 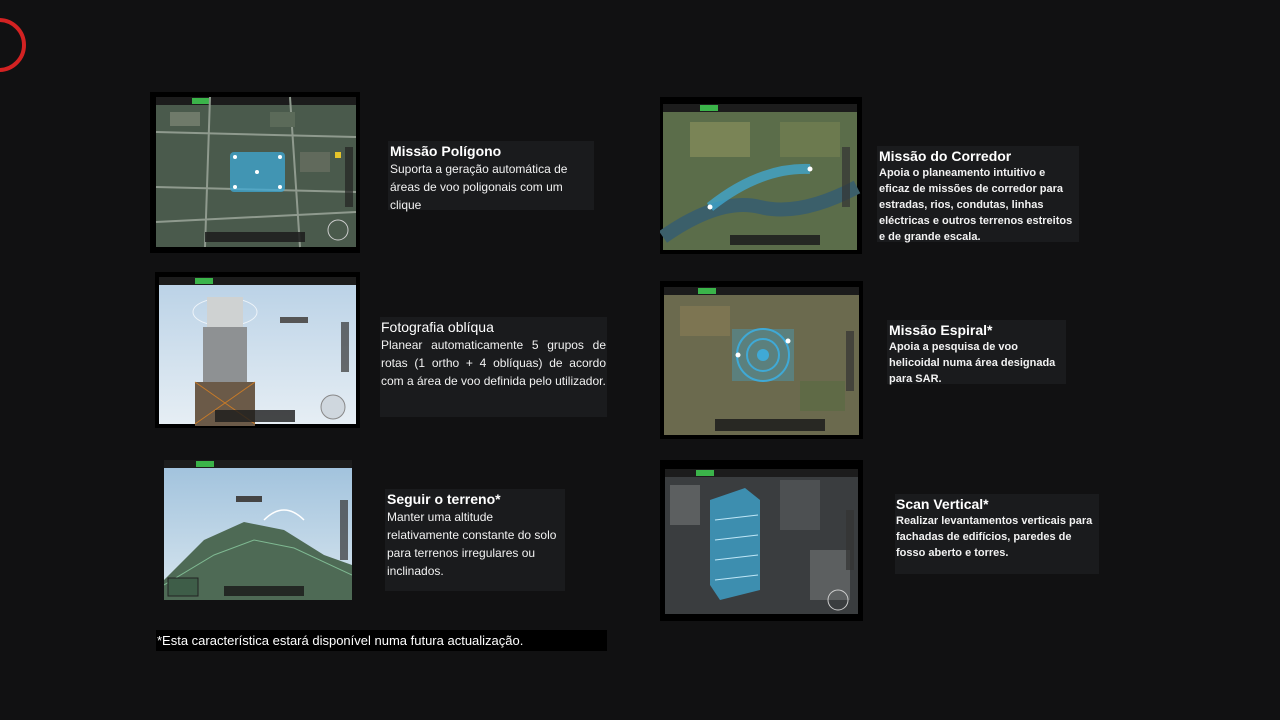 What do you see at coordinates (761, 175) in the screenshot?
I see `corridor-mission-screenshot` at bounding box center [761, 175].